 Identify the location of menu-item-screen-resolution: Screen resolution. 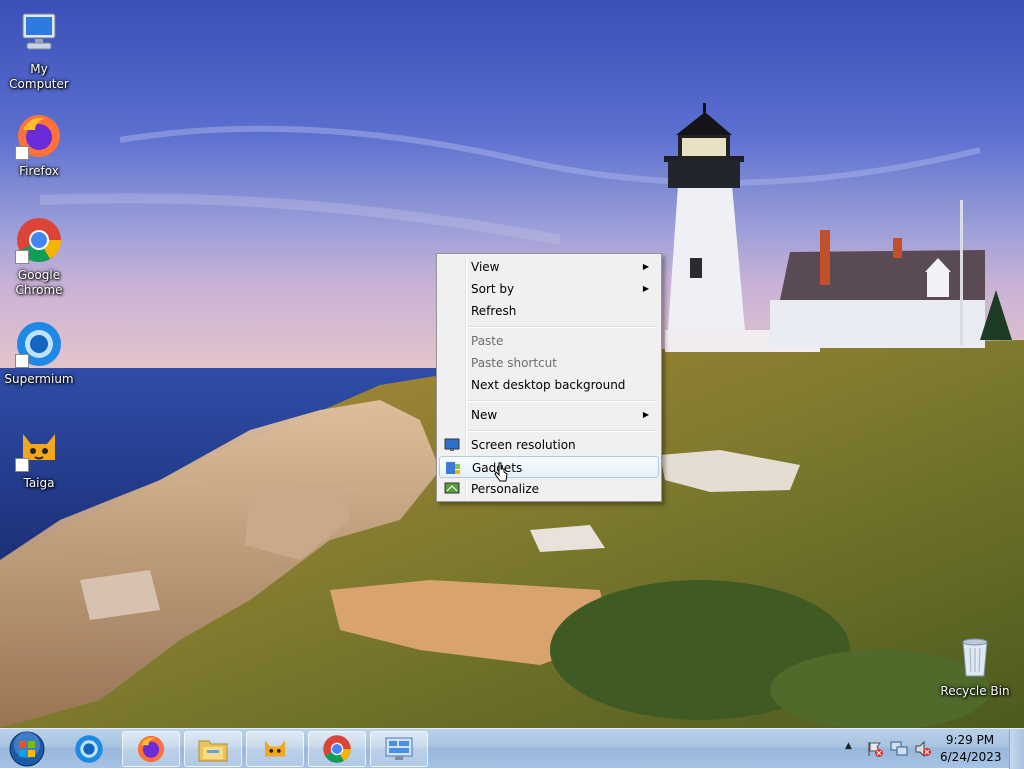
(549, 445).